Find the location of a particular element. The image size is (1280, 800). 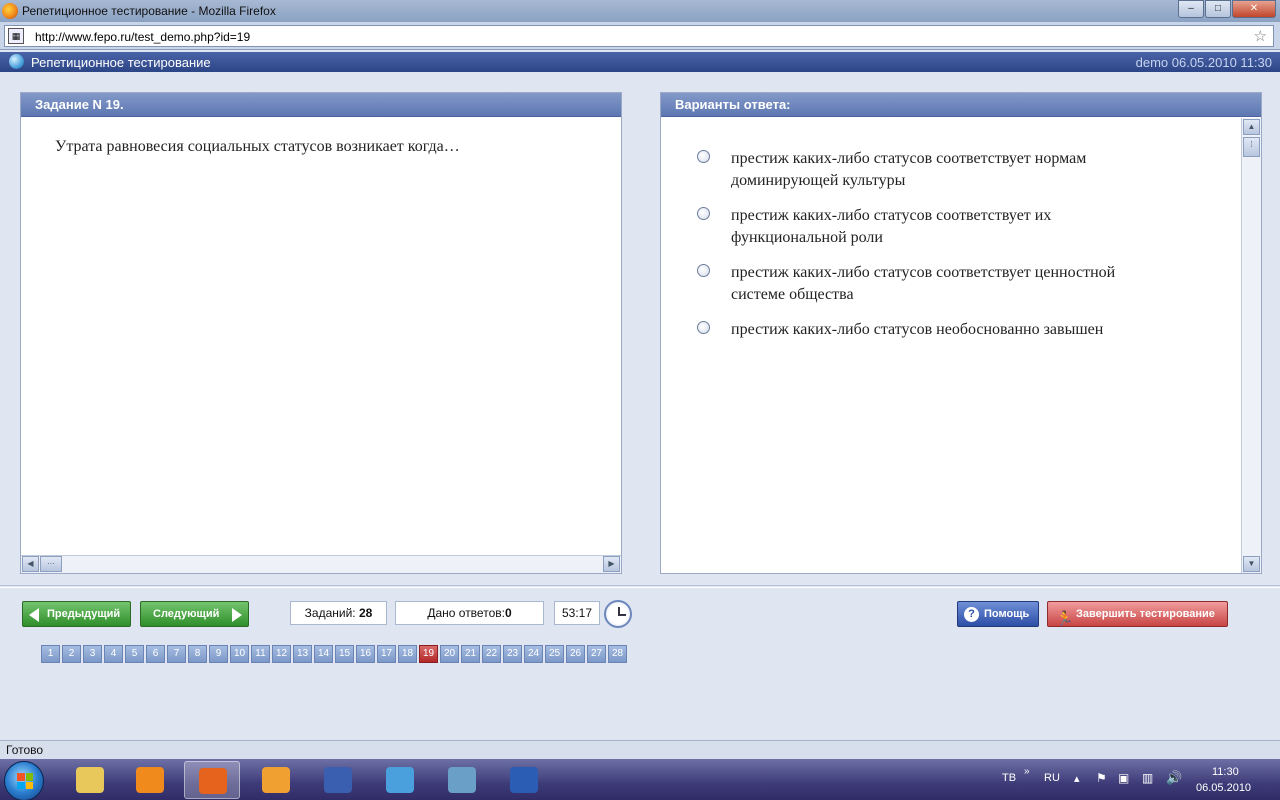

page-button: 20 is located at coordinates (449, 654).